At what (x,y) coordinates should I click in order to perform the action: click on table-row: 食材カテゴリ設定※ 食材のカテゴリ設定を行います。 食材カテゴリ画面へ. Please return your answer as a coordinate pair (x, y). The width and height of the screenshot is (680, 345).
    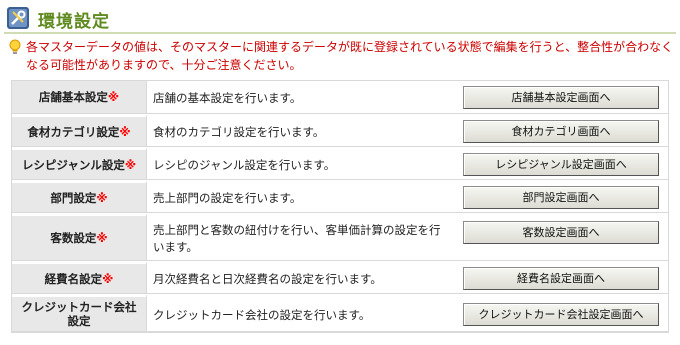
    Looking at the image, I should click on (340, 130).